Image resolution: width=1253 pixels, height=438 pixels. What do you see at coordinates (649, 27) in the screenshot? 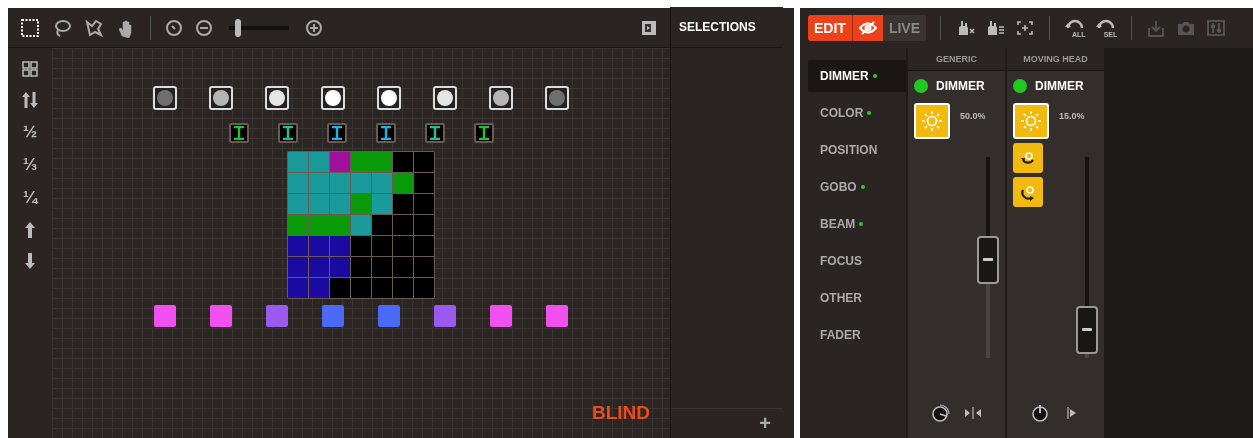
I see `panel-toggle-icon` at bounding box center [649, 27].